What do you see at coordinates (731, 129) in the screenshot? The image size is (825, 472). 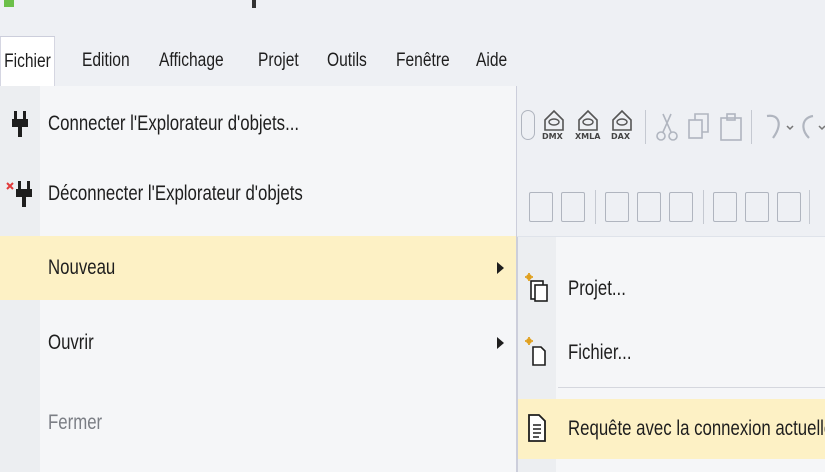 I see `paste-icon` at bounding box center [731, 129].